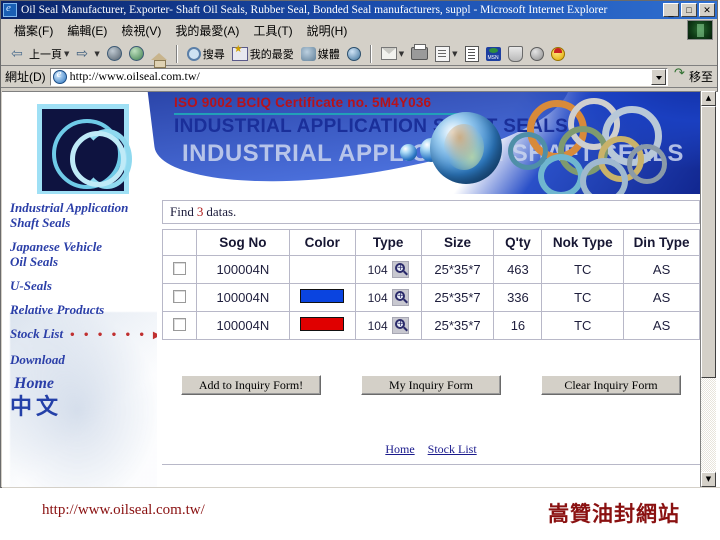  Describe the element at coordinates (358, 76) in the screenshot. I see `address-input: http://www.oilseal.com.tw/` at that location.